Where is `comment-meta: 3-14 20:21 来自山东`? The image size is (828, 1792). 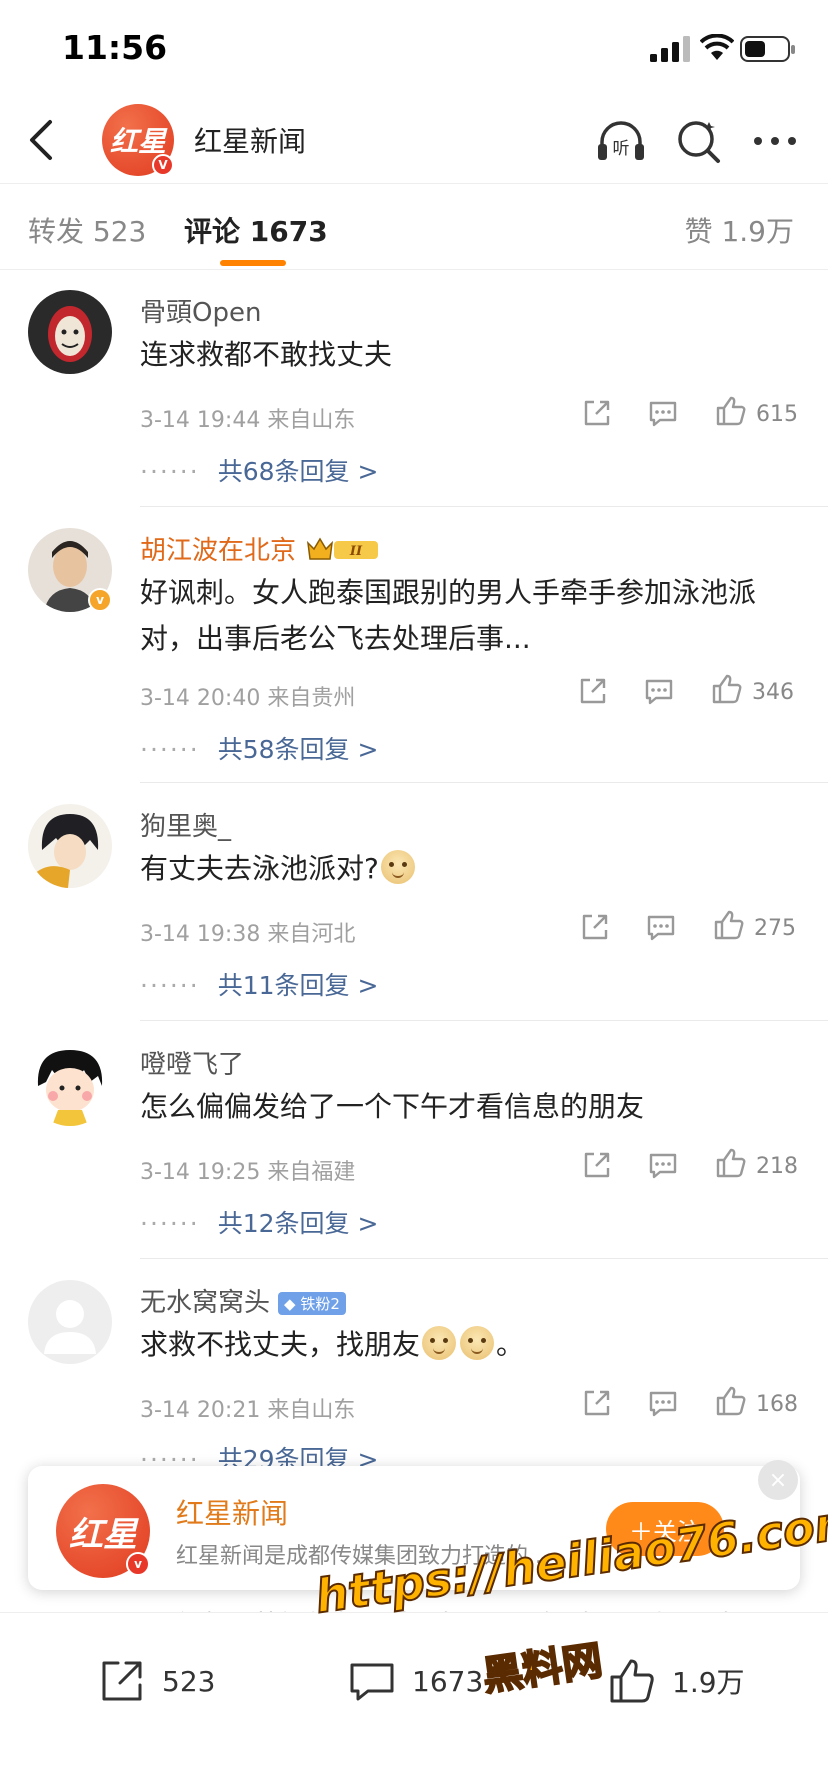
comment-meta: 3-14 20:21 来自山东 is located at coordinates (248, 1410).